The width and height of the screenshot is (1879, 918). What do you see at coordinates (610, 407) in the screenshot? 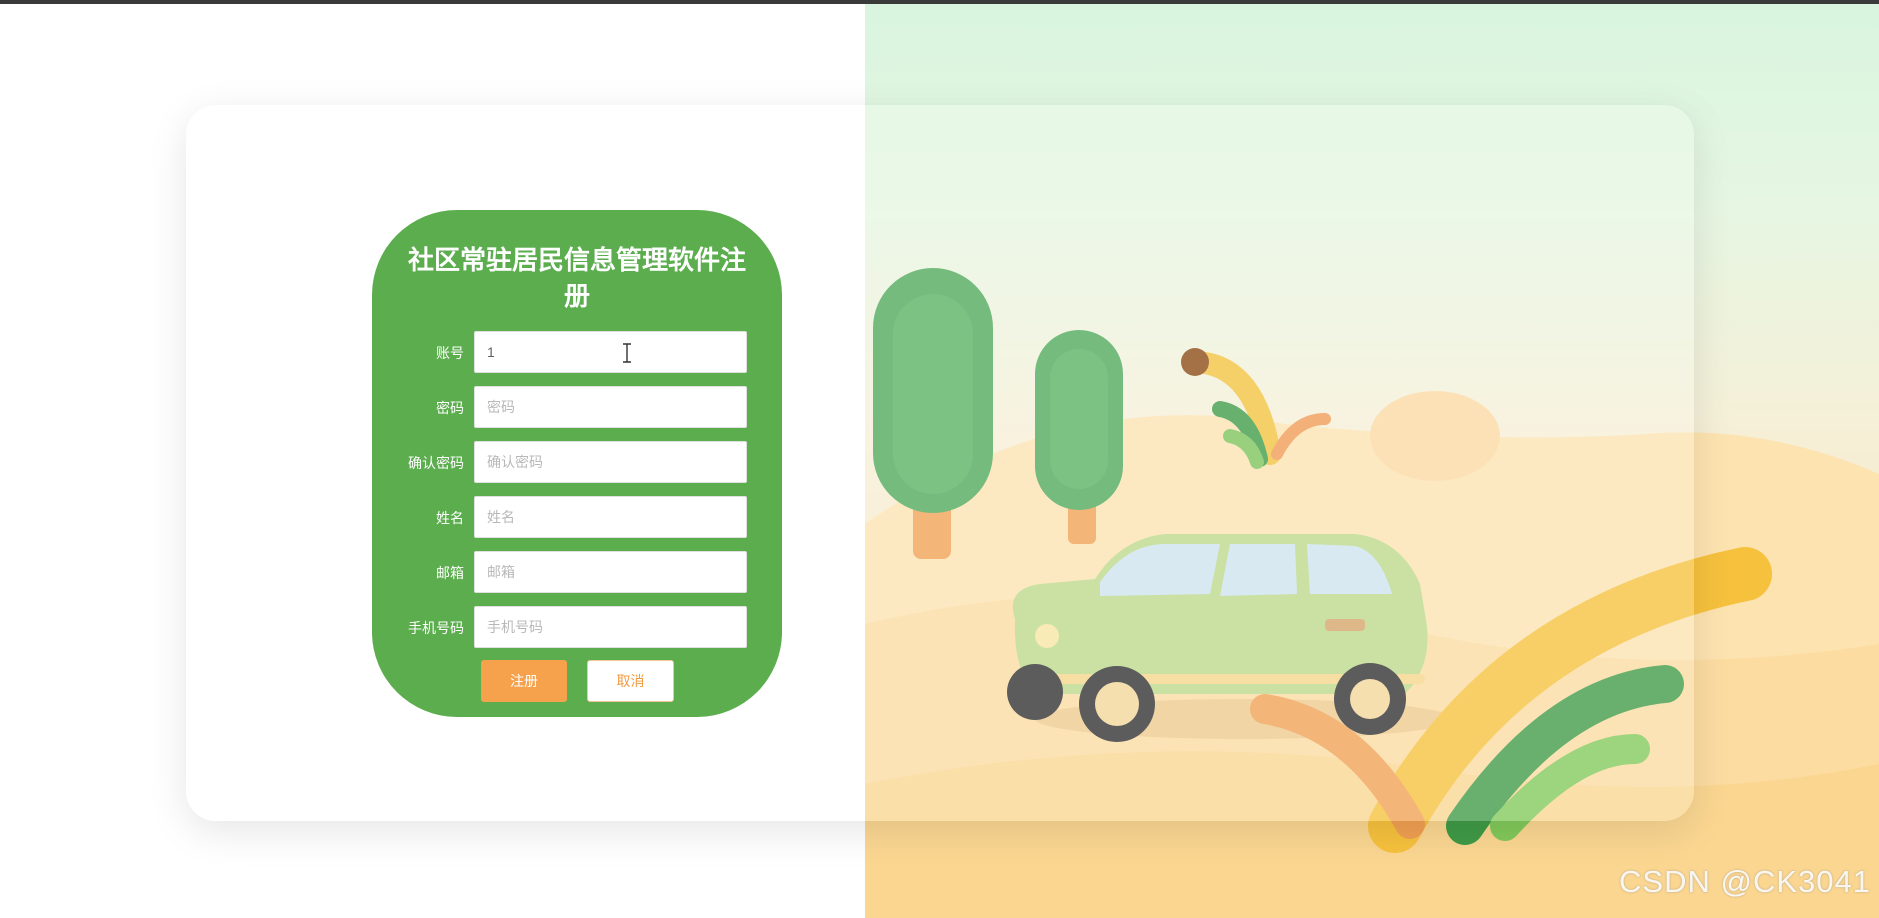
I see `password-input` at bounding box center [610, 407].